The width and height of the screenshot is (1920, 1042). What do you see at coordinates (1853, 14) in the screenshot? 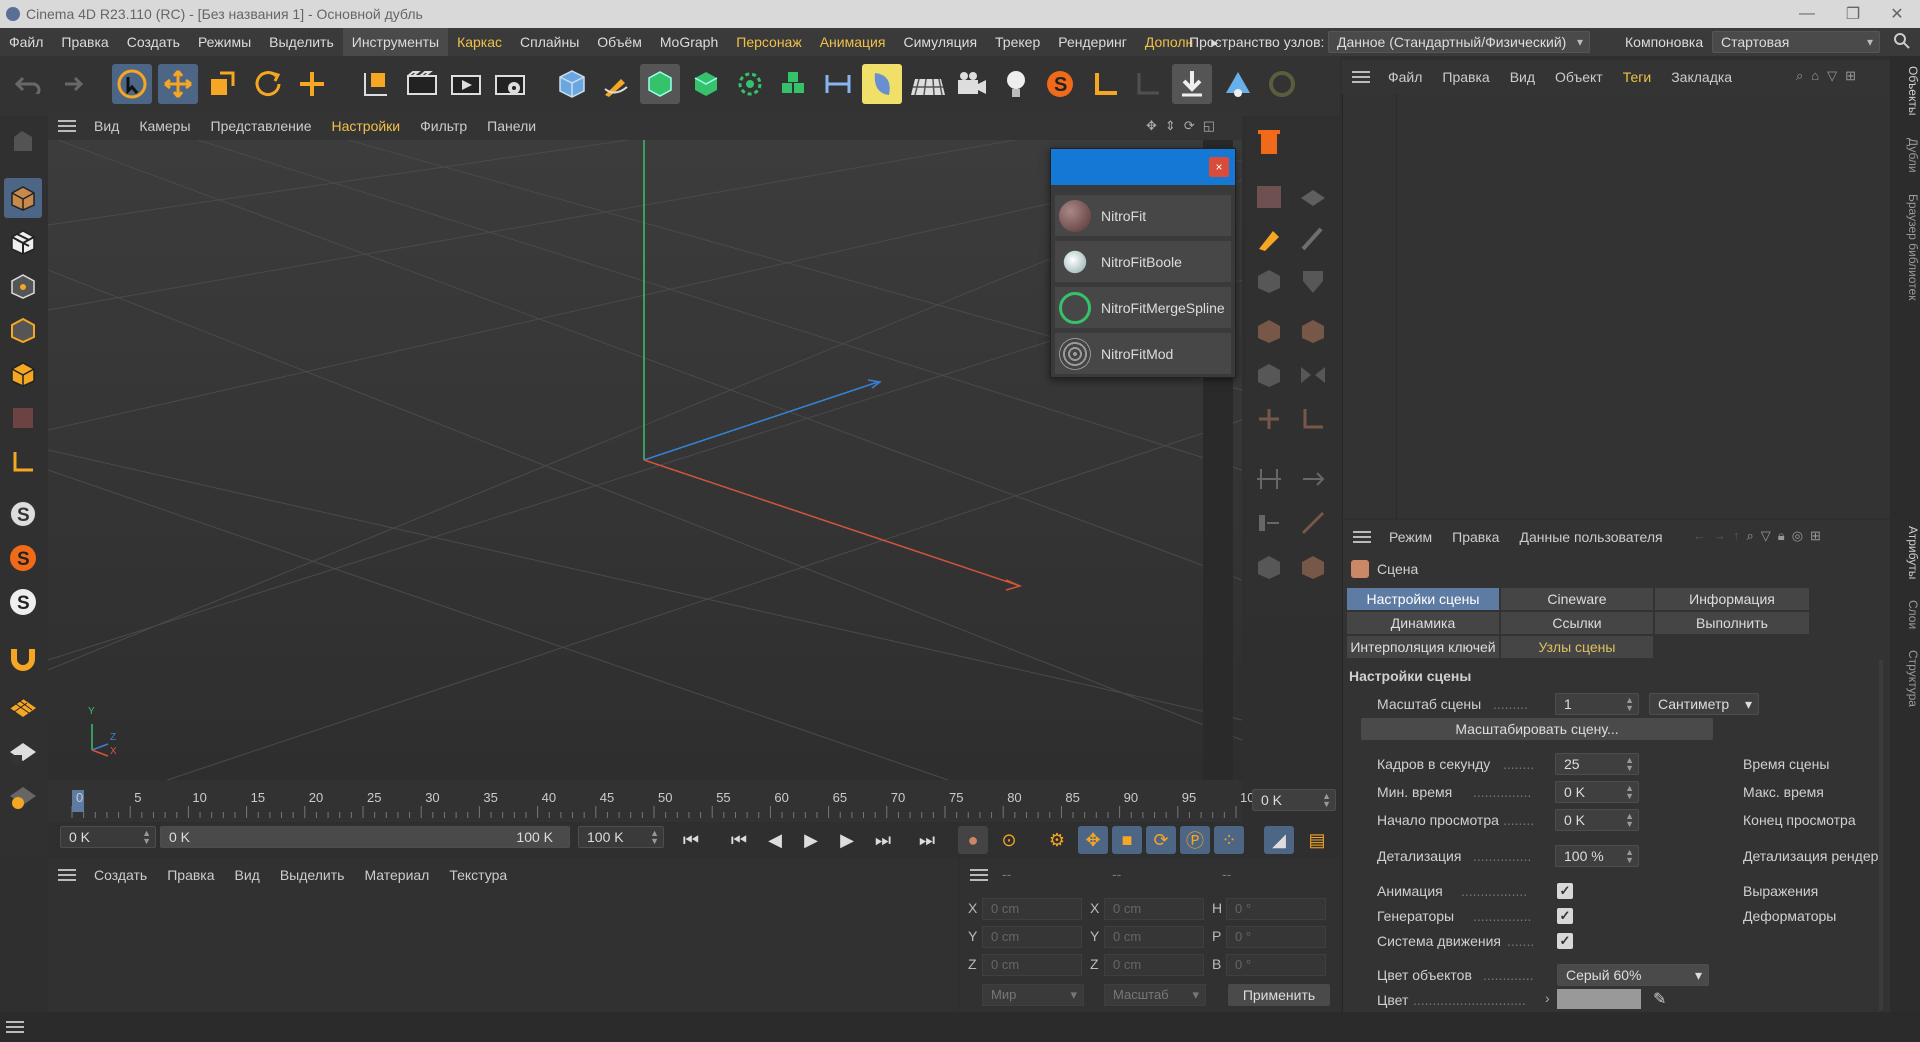
I see `restore-icon: ❐` at bounding box center [1853, 14].